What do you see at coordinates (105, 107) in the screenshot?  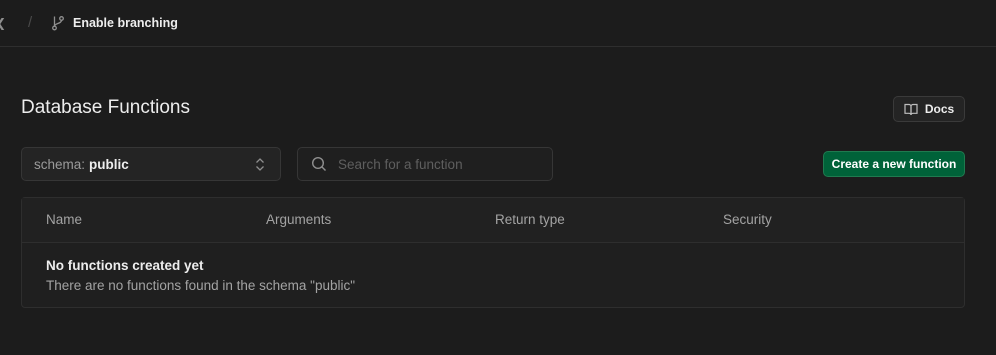 I see `page-title: Database Functions` at bounding box center [105, 107].